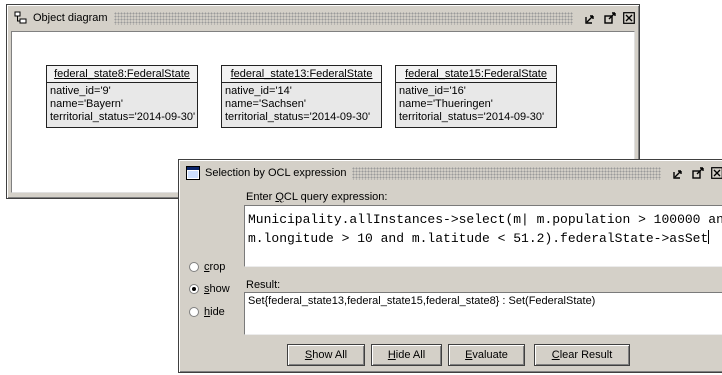 The image size is (722, 375). Describe the element at coordinates (265, 104) in the screenshot. I see `object-attribute: name='Sachsen'` at that location.